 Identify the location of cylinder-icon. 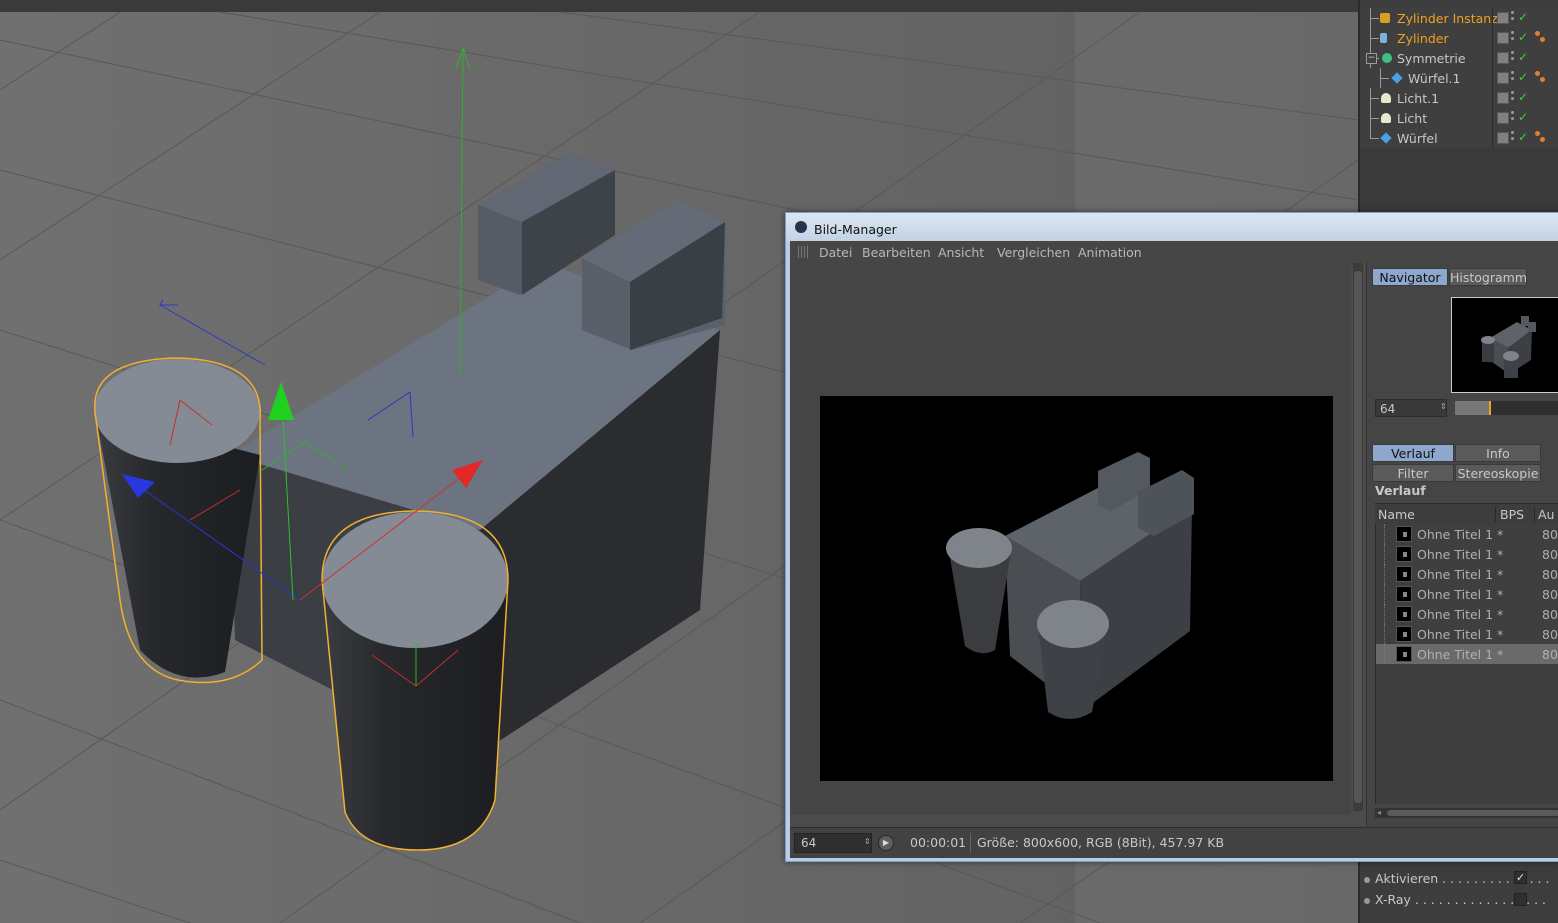
(1383, 38).